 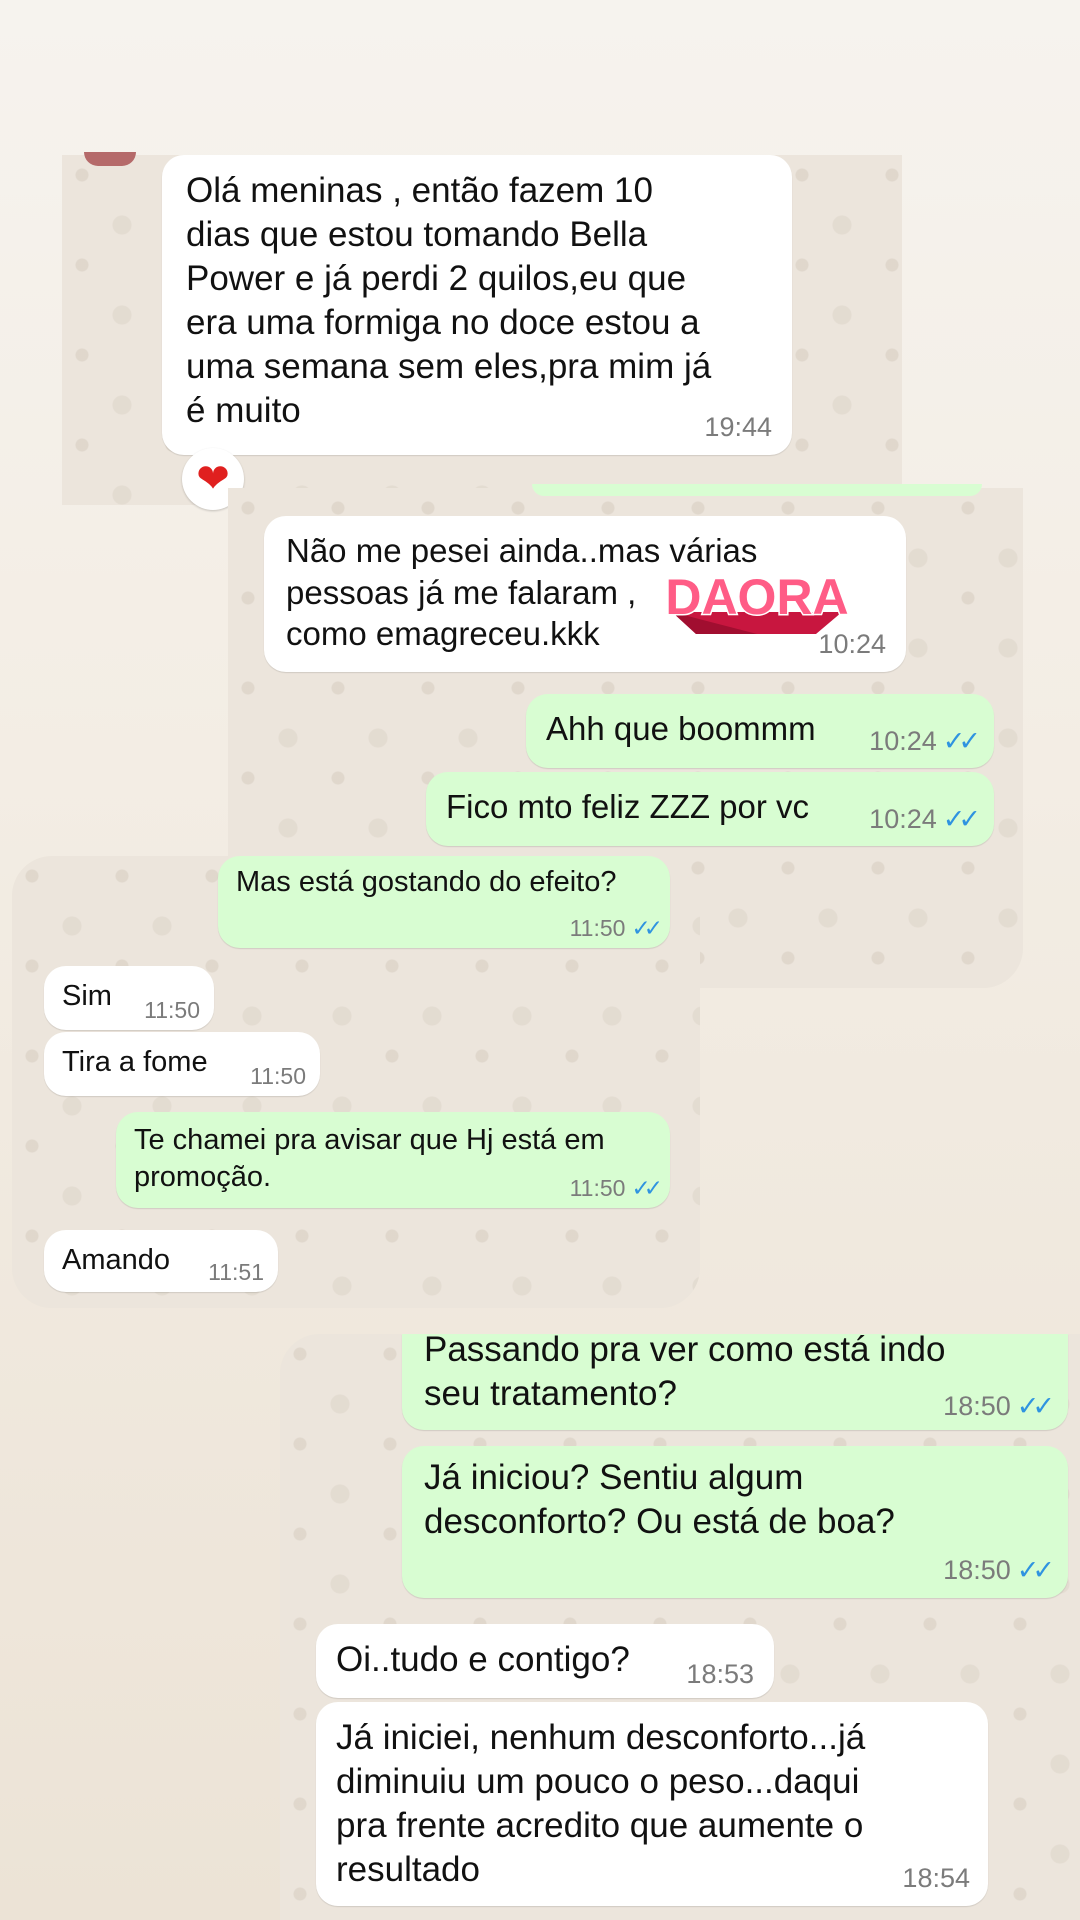 I want to click on message-bubble-incoming: Tira a fome 11:50, so click(x=182, y=1064).